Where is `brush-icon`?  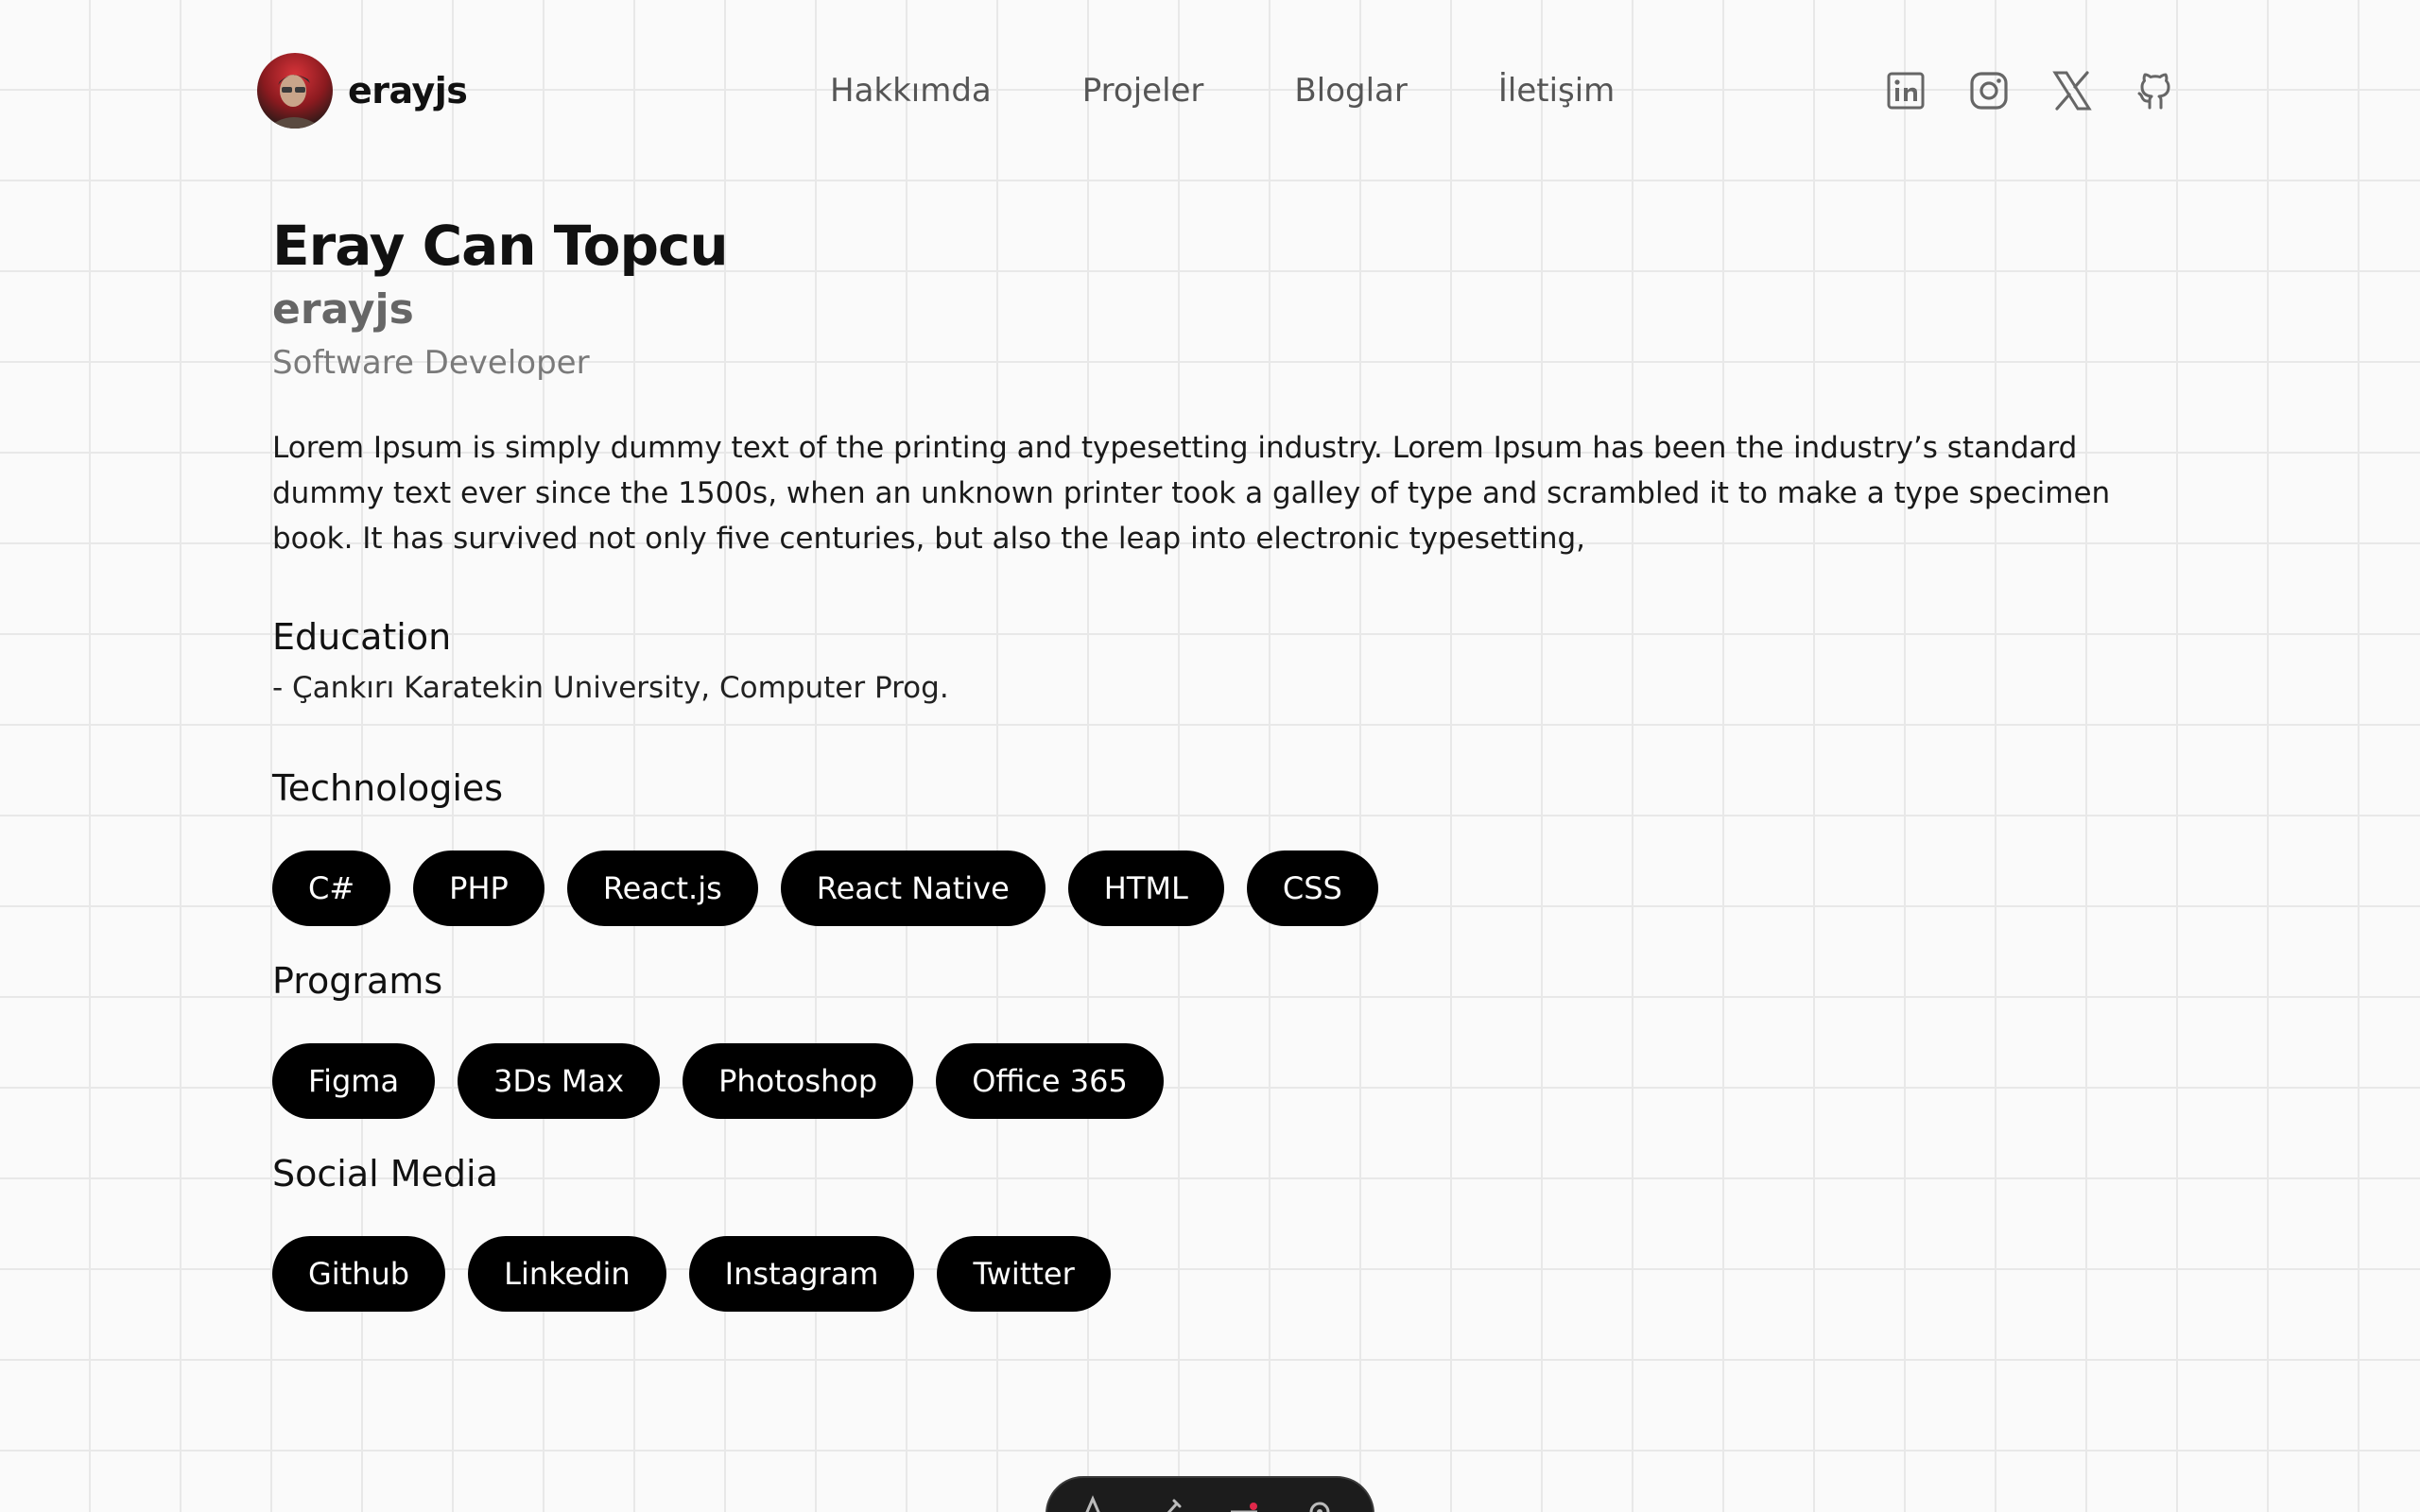
brush-icon is located at coordinates (1168, 1503).